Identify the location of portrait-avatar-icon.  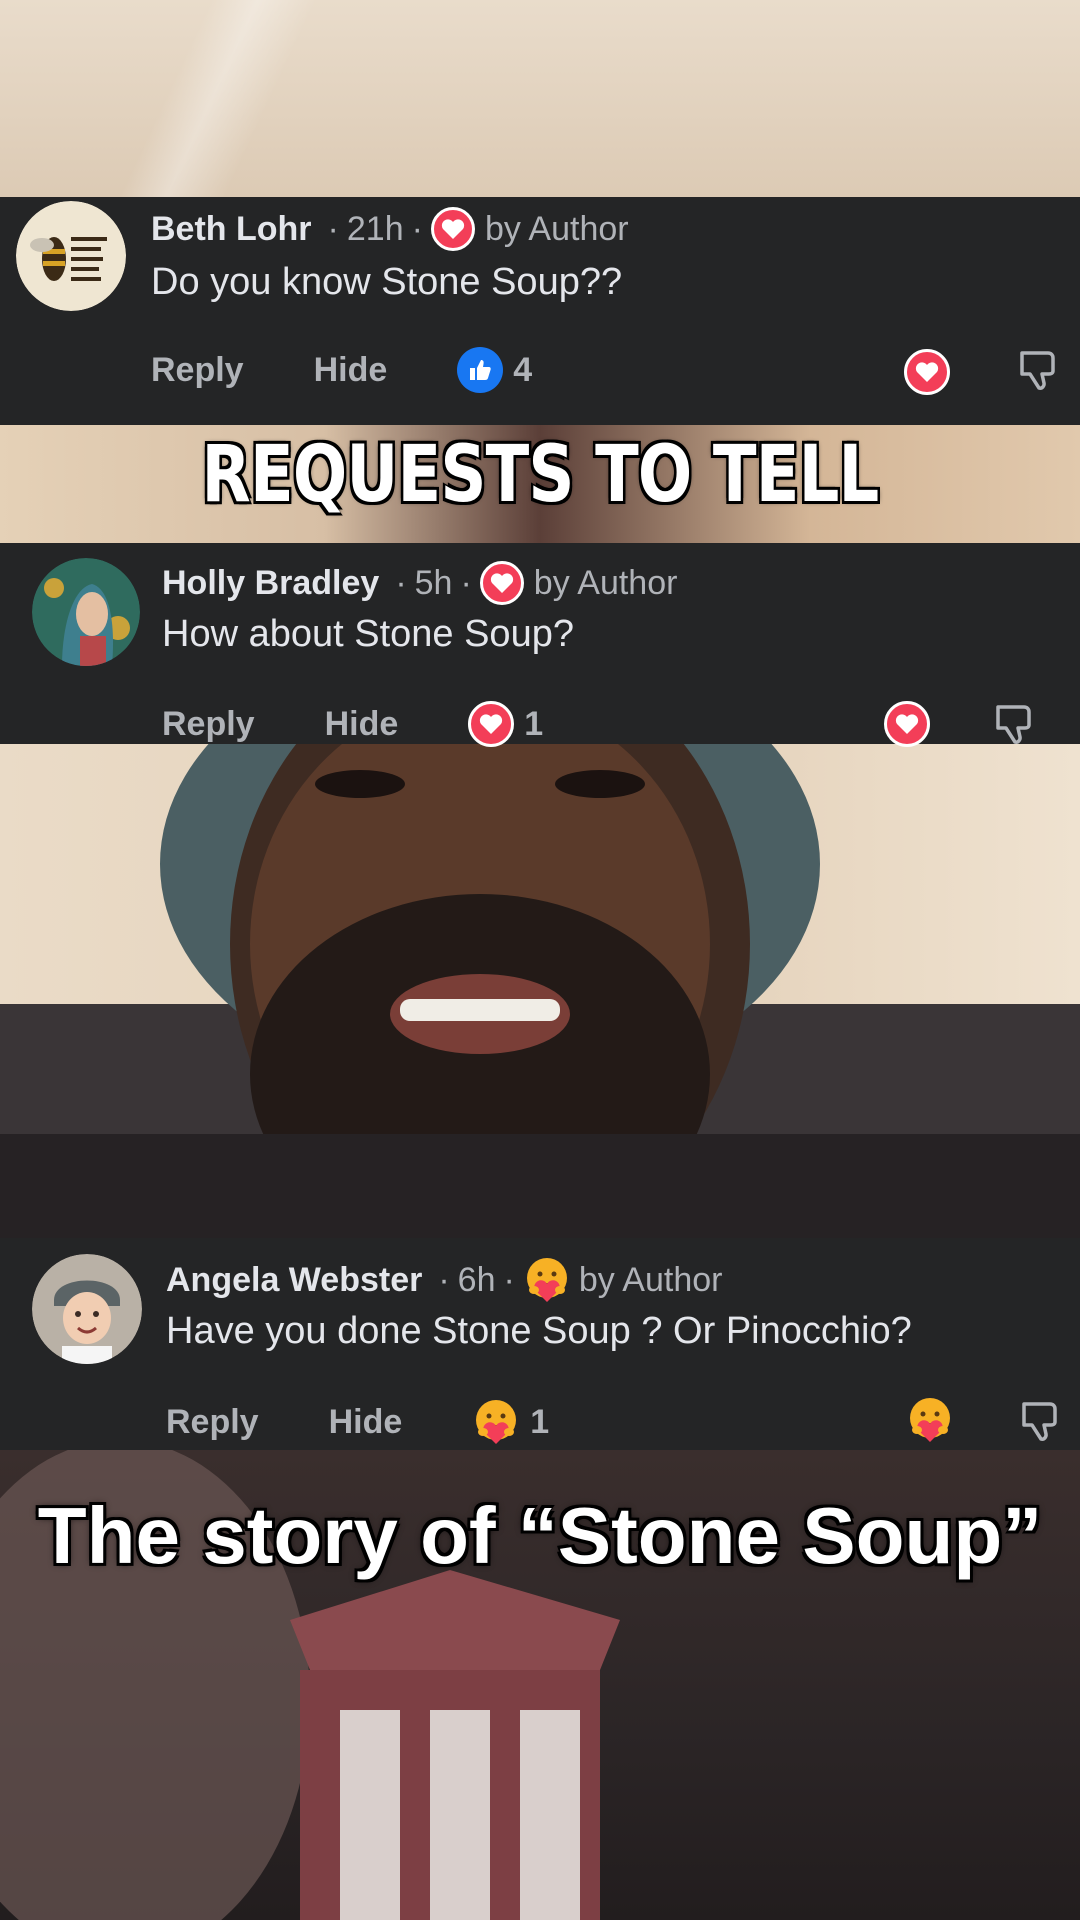
(86, 612).